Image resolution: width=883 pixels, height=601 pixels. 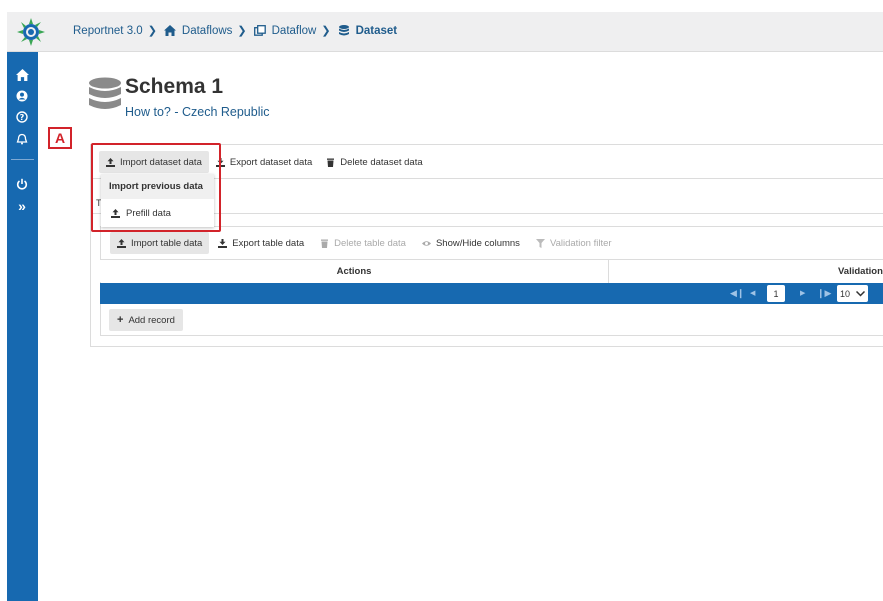 I want to click on rows-per-page-value: 10, so click(x=845, y=293).